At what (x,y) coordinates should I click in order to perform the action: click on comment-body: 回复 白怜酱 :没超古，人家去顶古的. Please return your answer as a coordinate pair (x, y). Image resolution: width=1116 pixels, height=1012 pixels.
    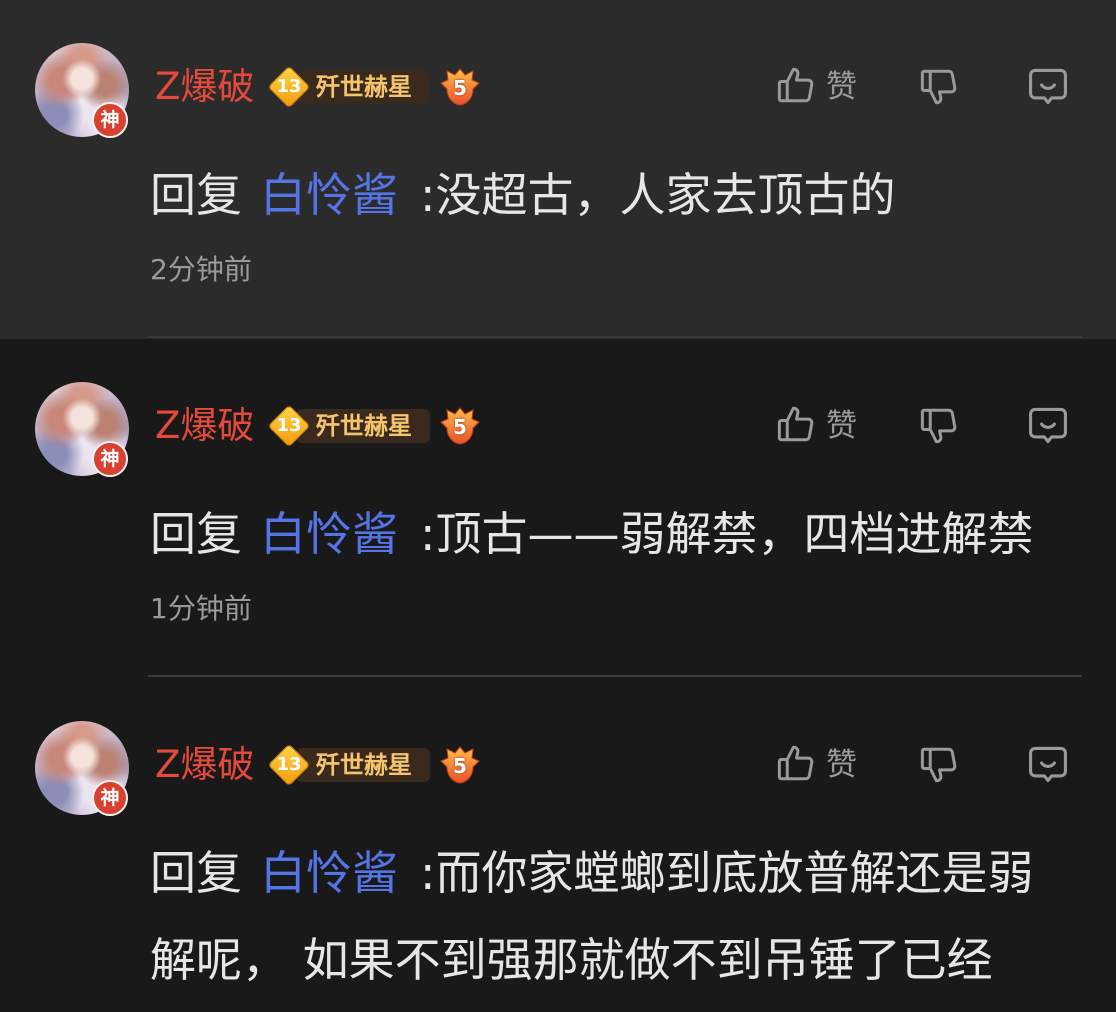
    Looking at the image, I should click on (605, 195).